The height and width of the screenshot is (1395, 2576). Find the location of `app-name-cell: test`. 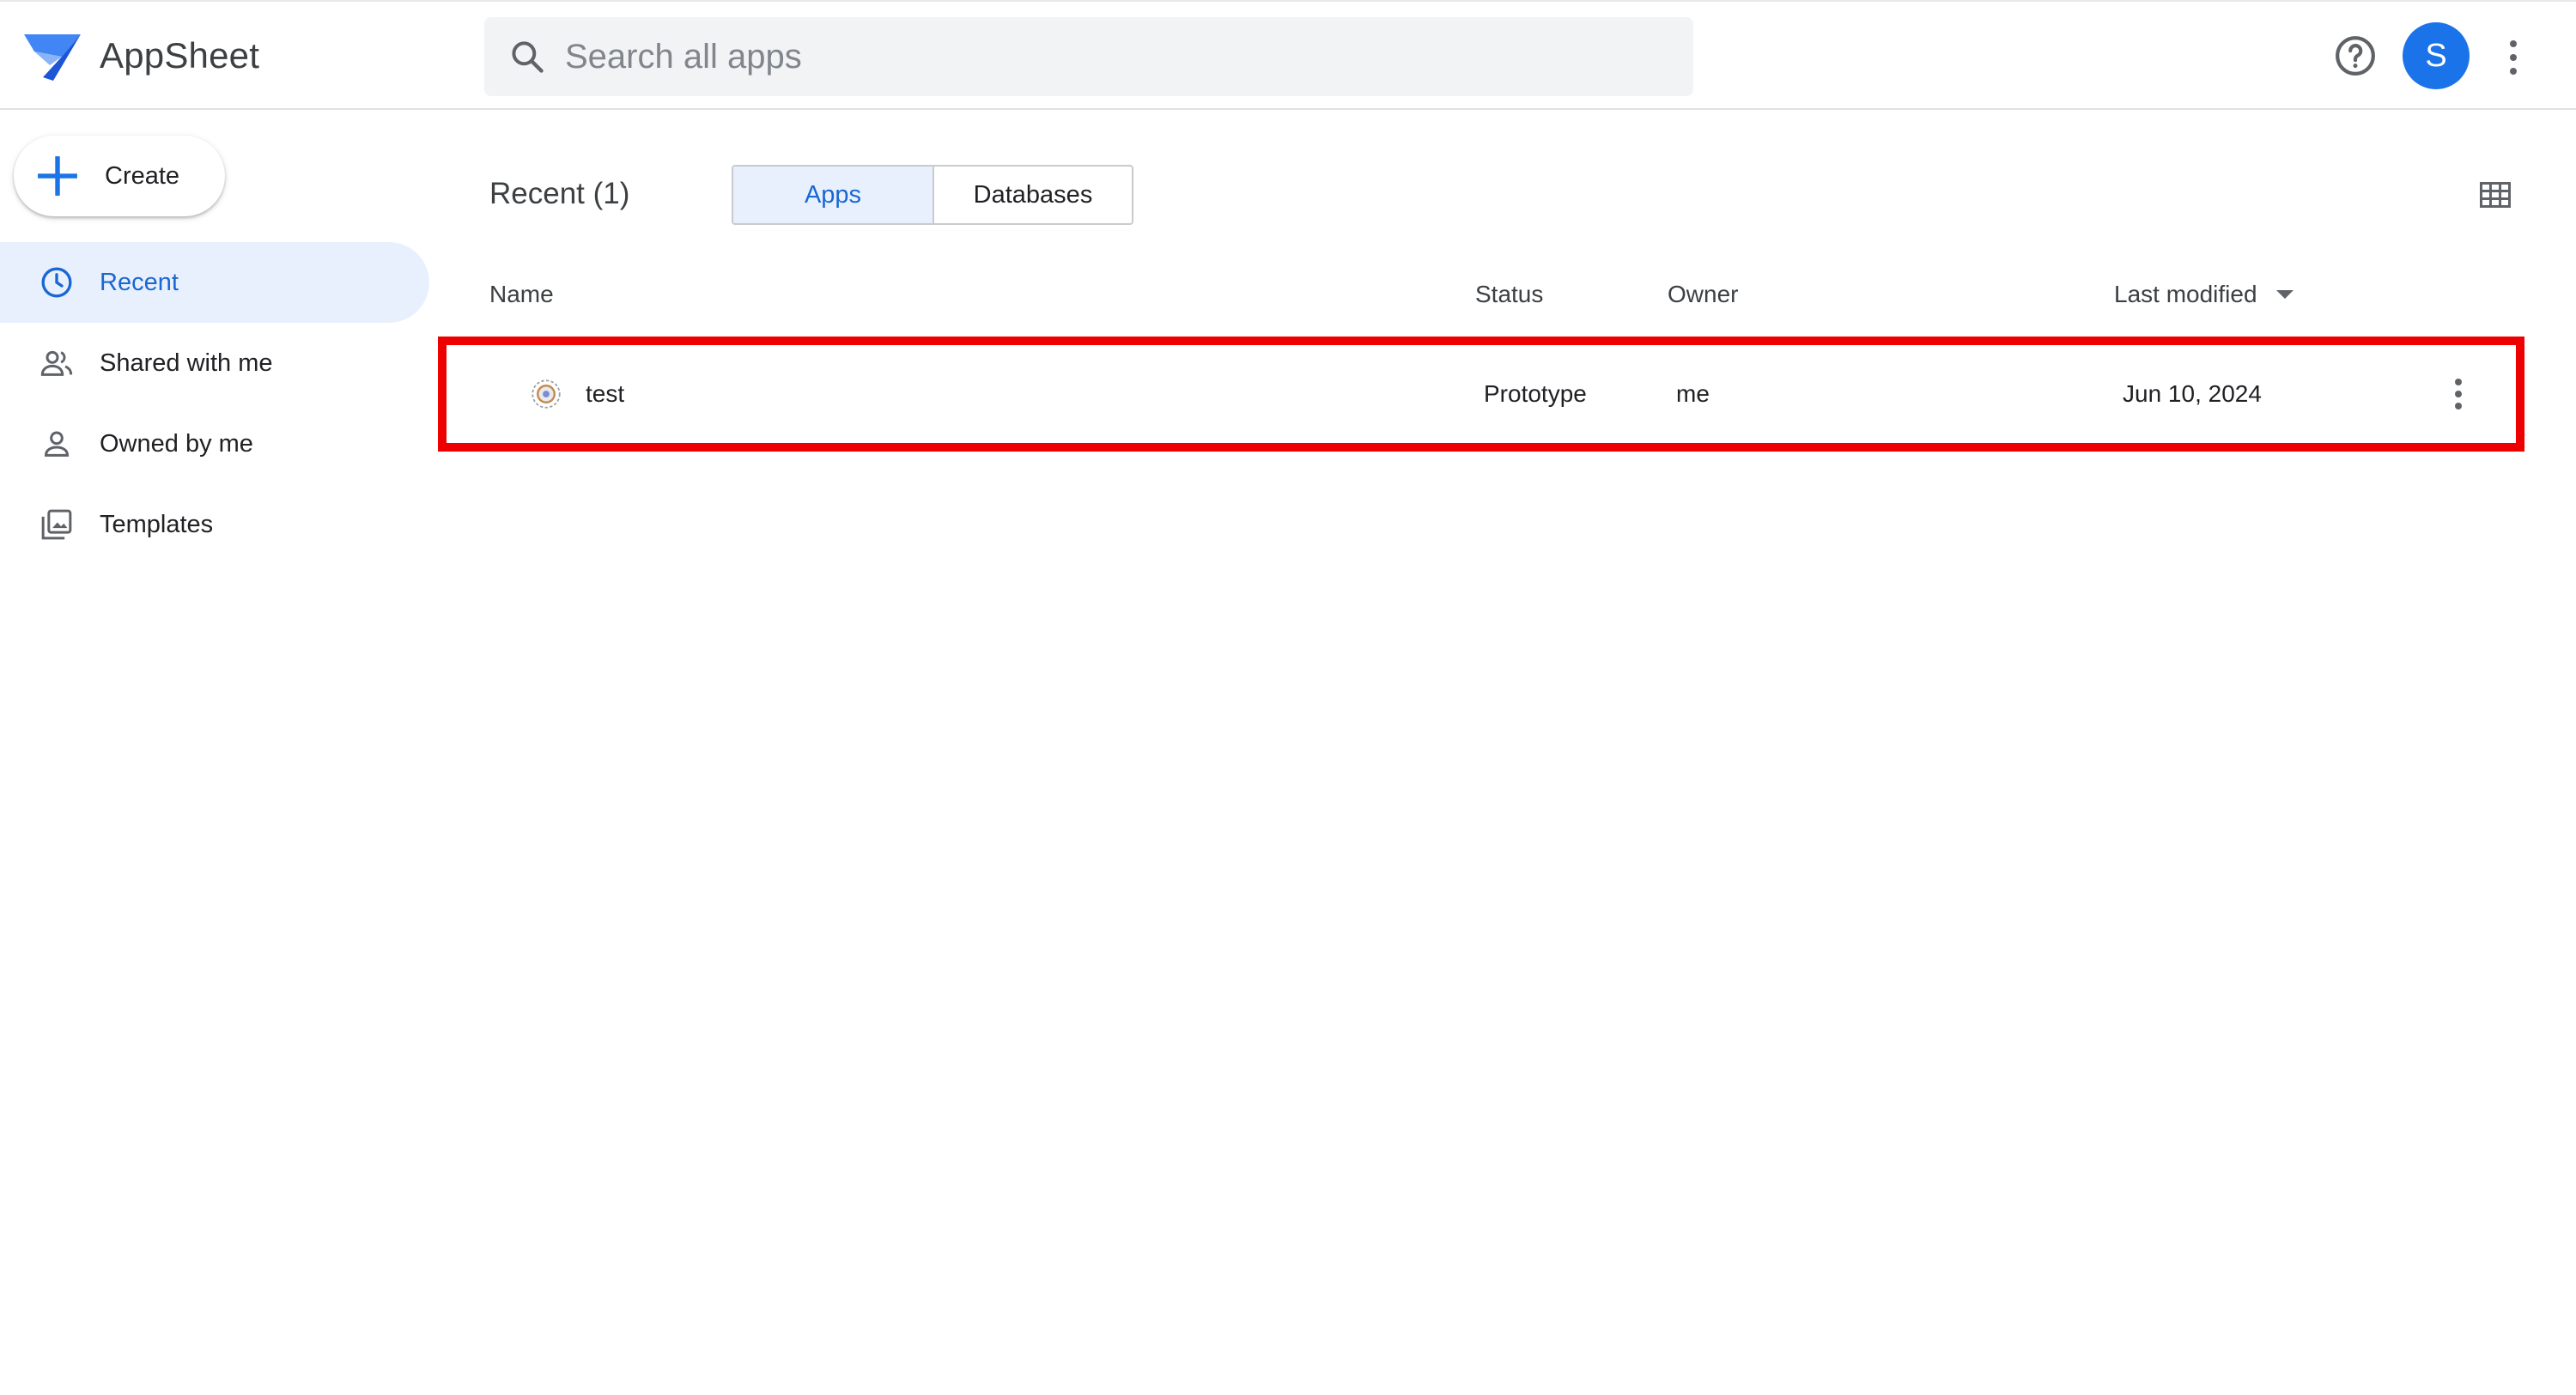

app-name-cell: test is located at coordinates (605, 394).